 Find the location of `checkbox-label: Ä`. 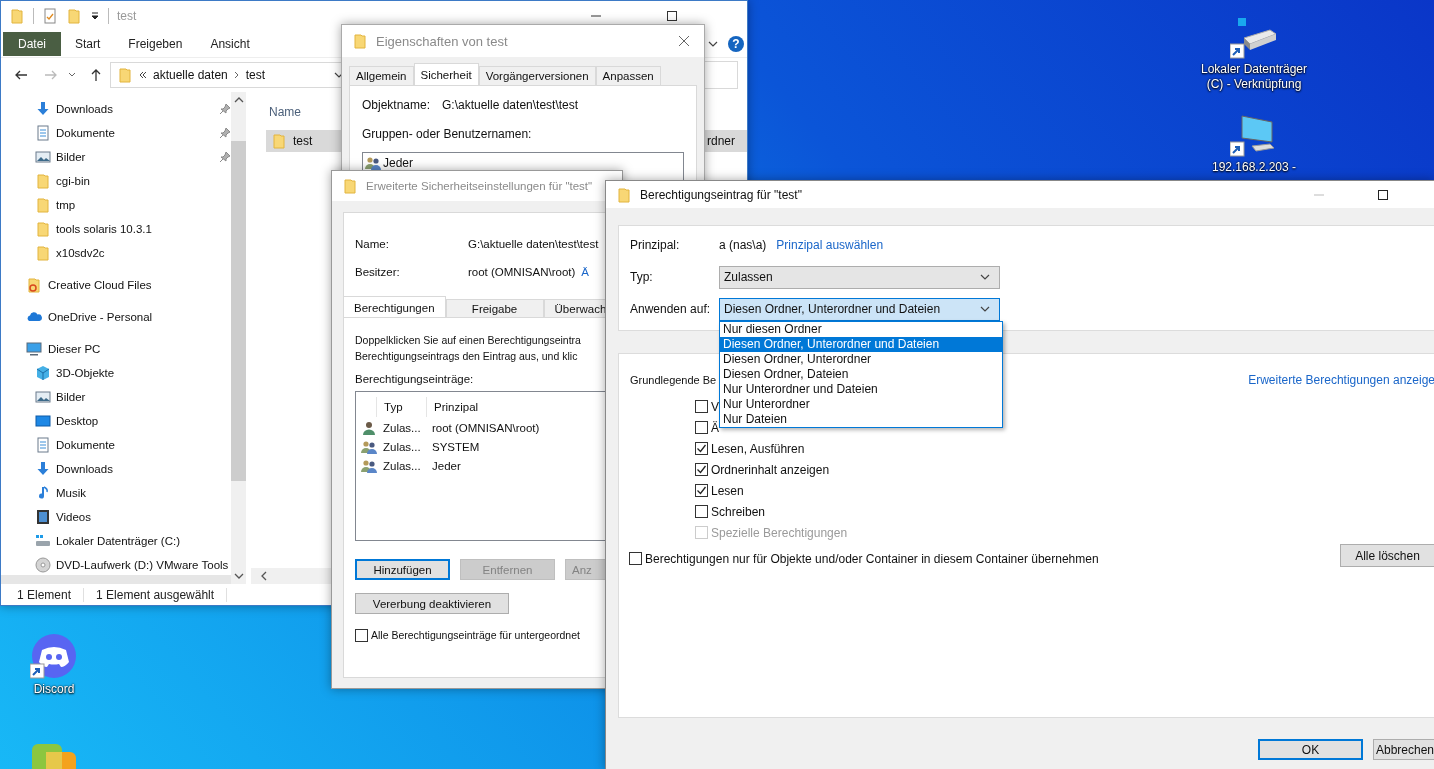

checkbox-label: Ä is located at coordinates (715, 427).